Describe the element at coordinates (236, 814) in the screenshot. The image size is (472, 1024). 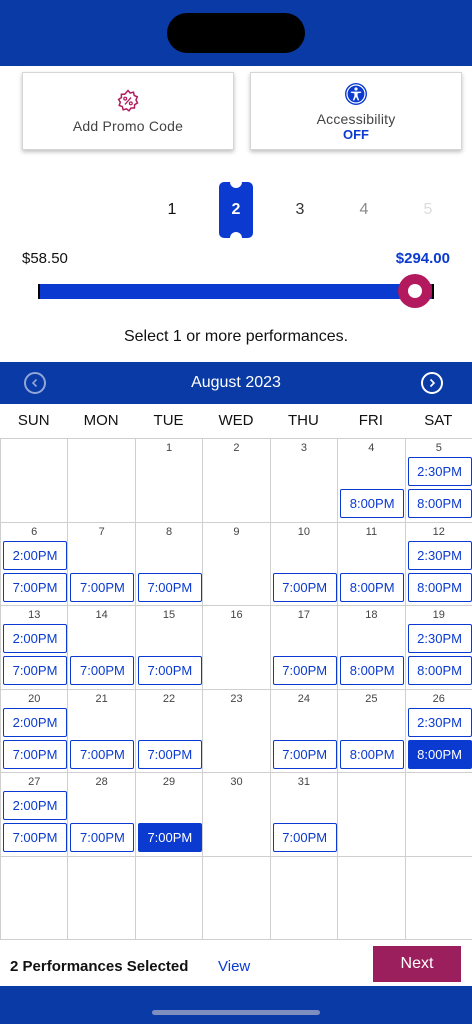
I see `calendar-day-cell: 30` at that location.